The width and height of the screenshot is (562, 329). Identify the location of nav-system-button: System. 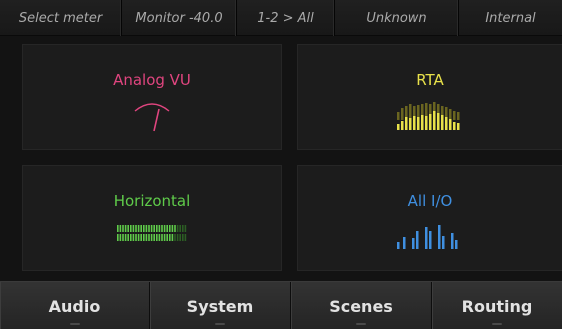
(220, 305).